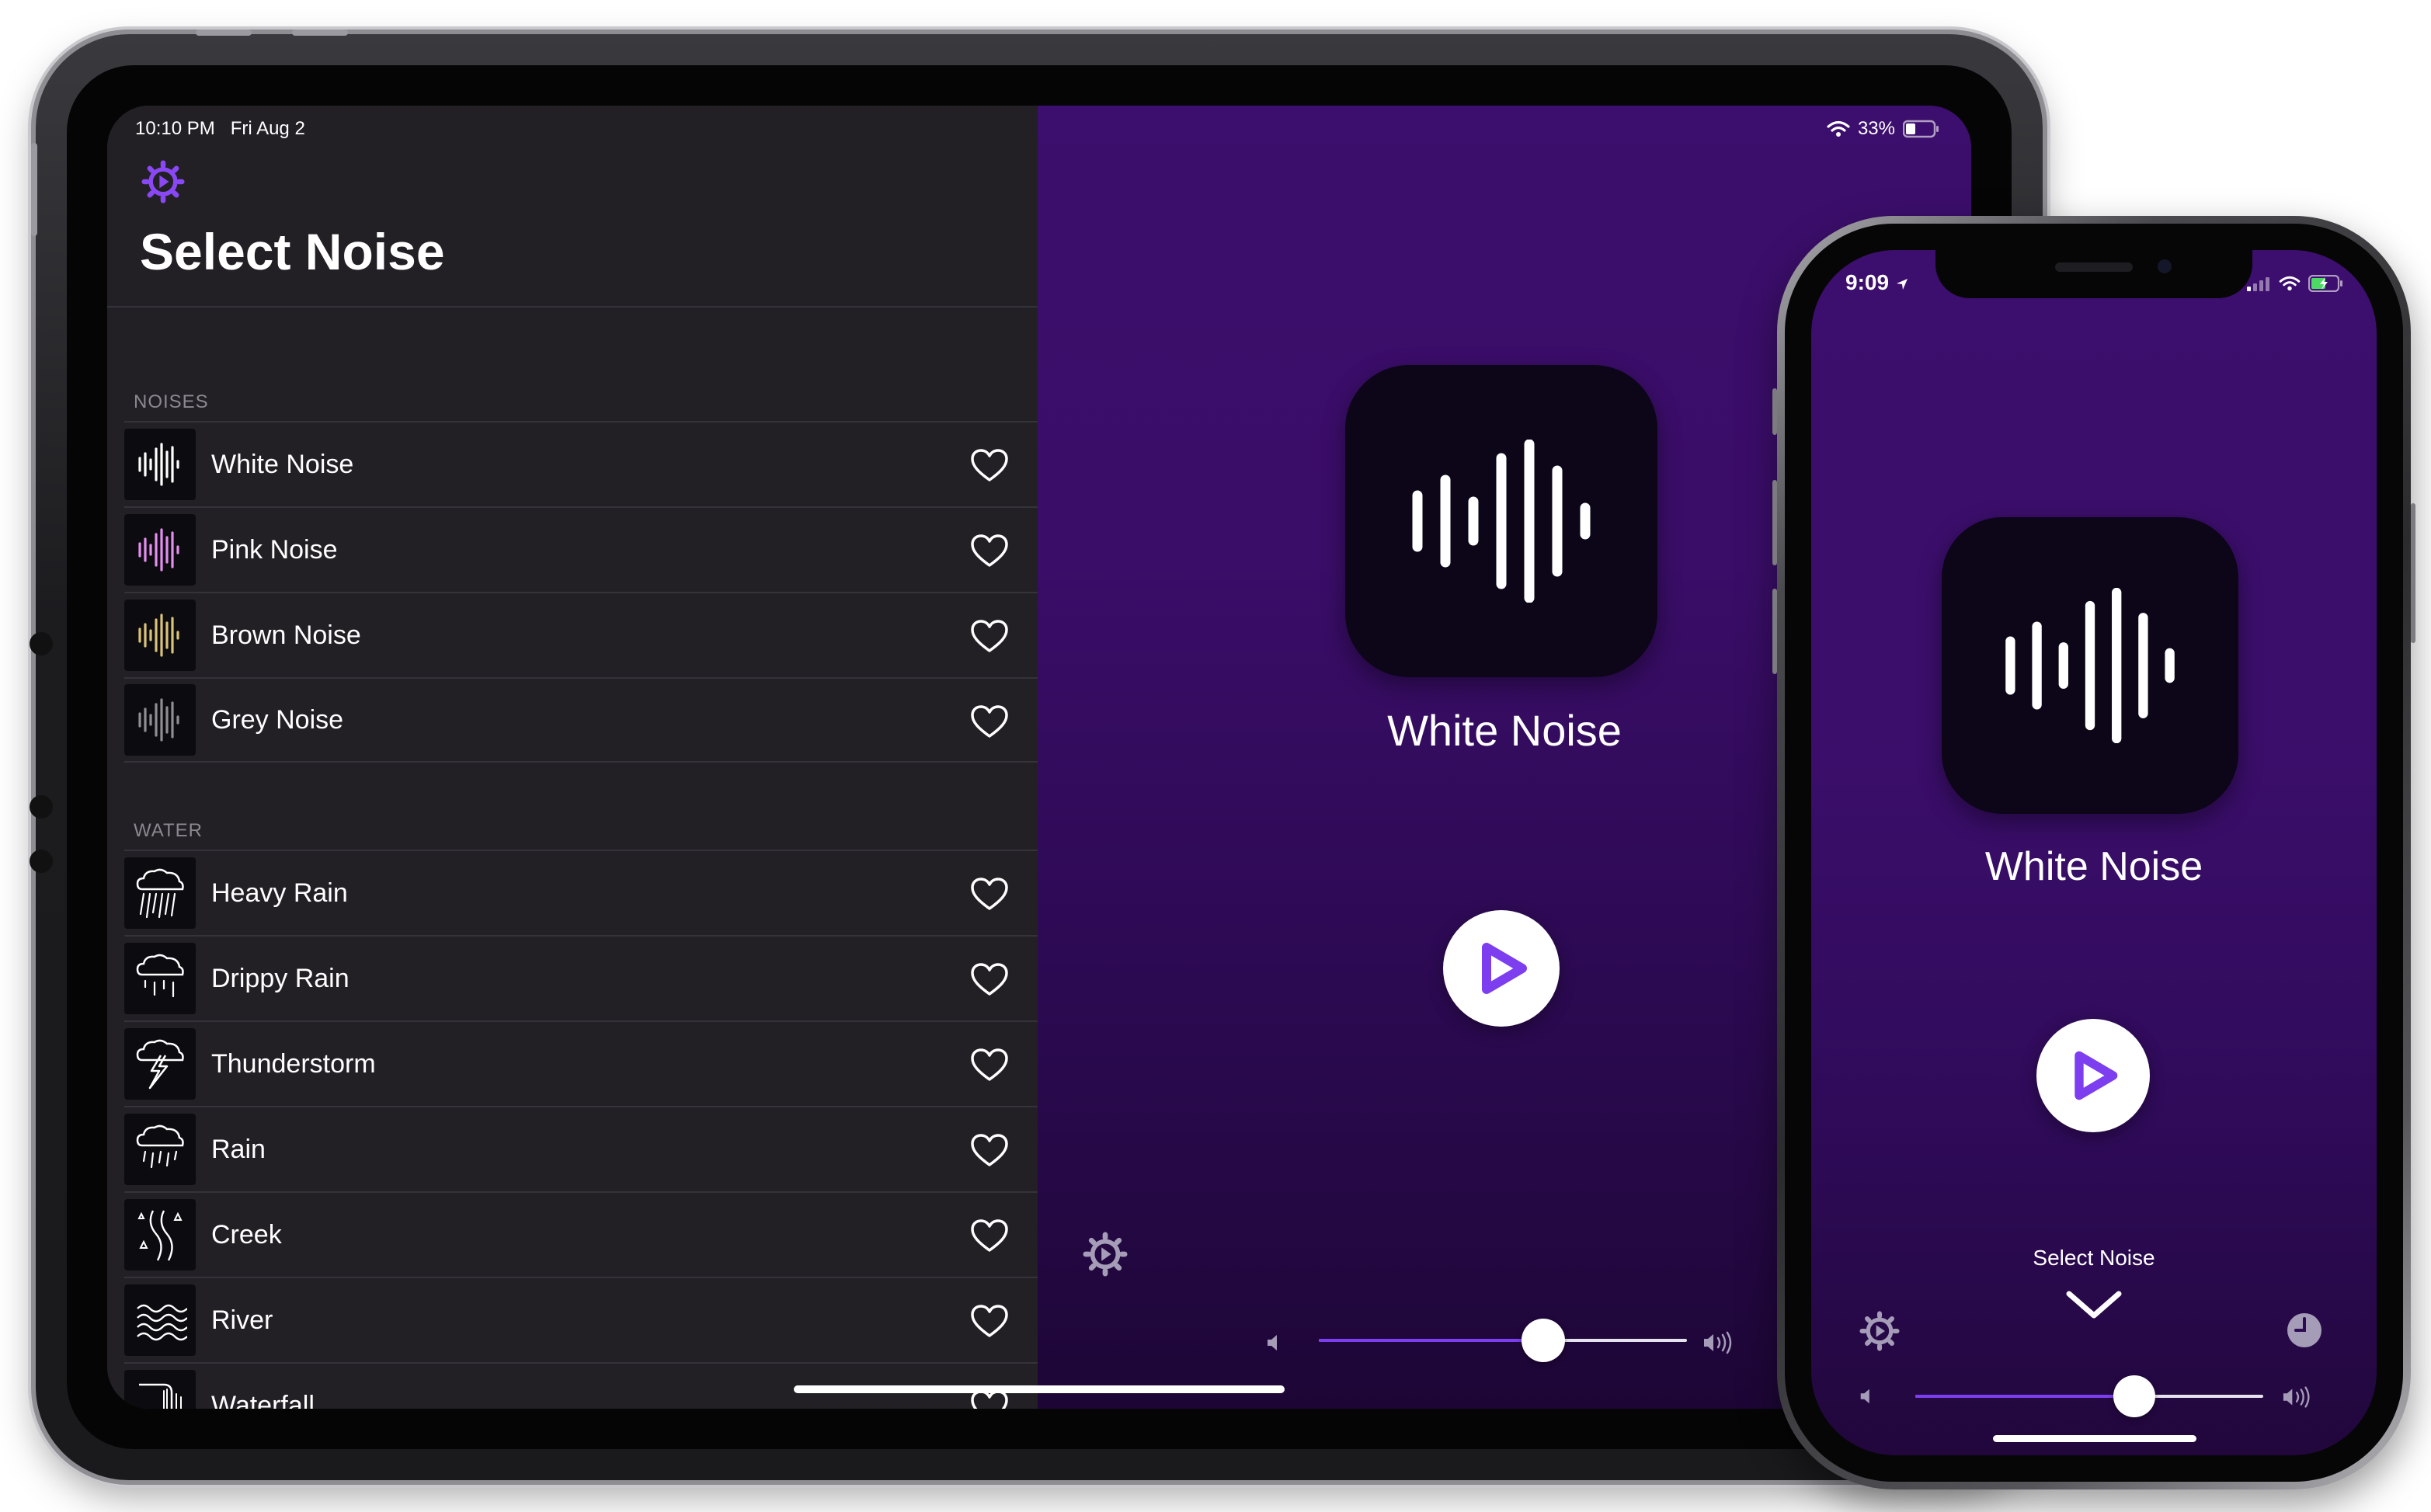 The image size is (2431, 1512). What do you see at coordinates (286, 635) in the screenshot?
I see `list-item-label: Brown Noise` at bounding box center [286, 635].